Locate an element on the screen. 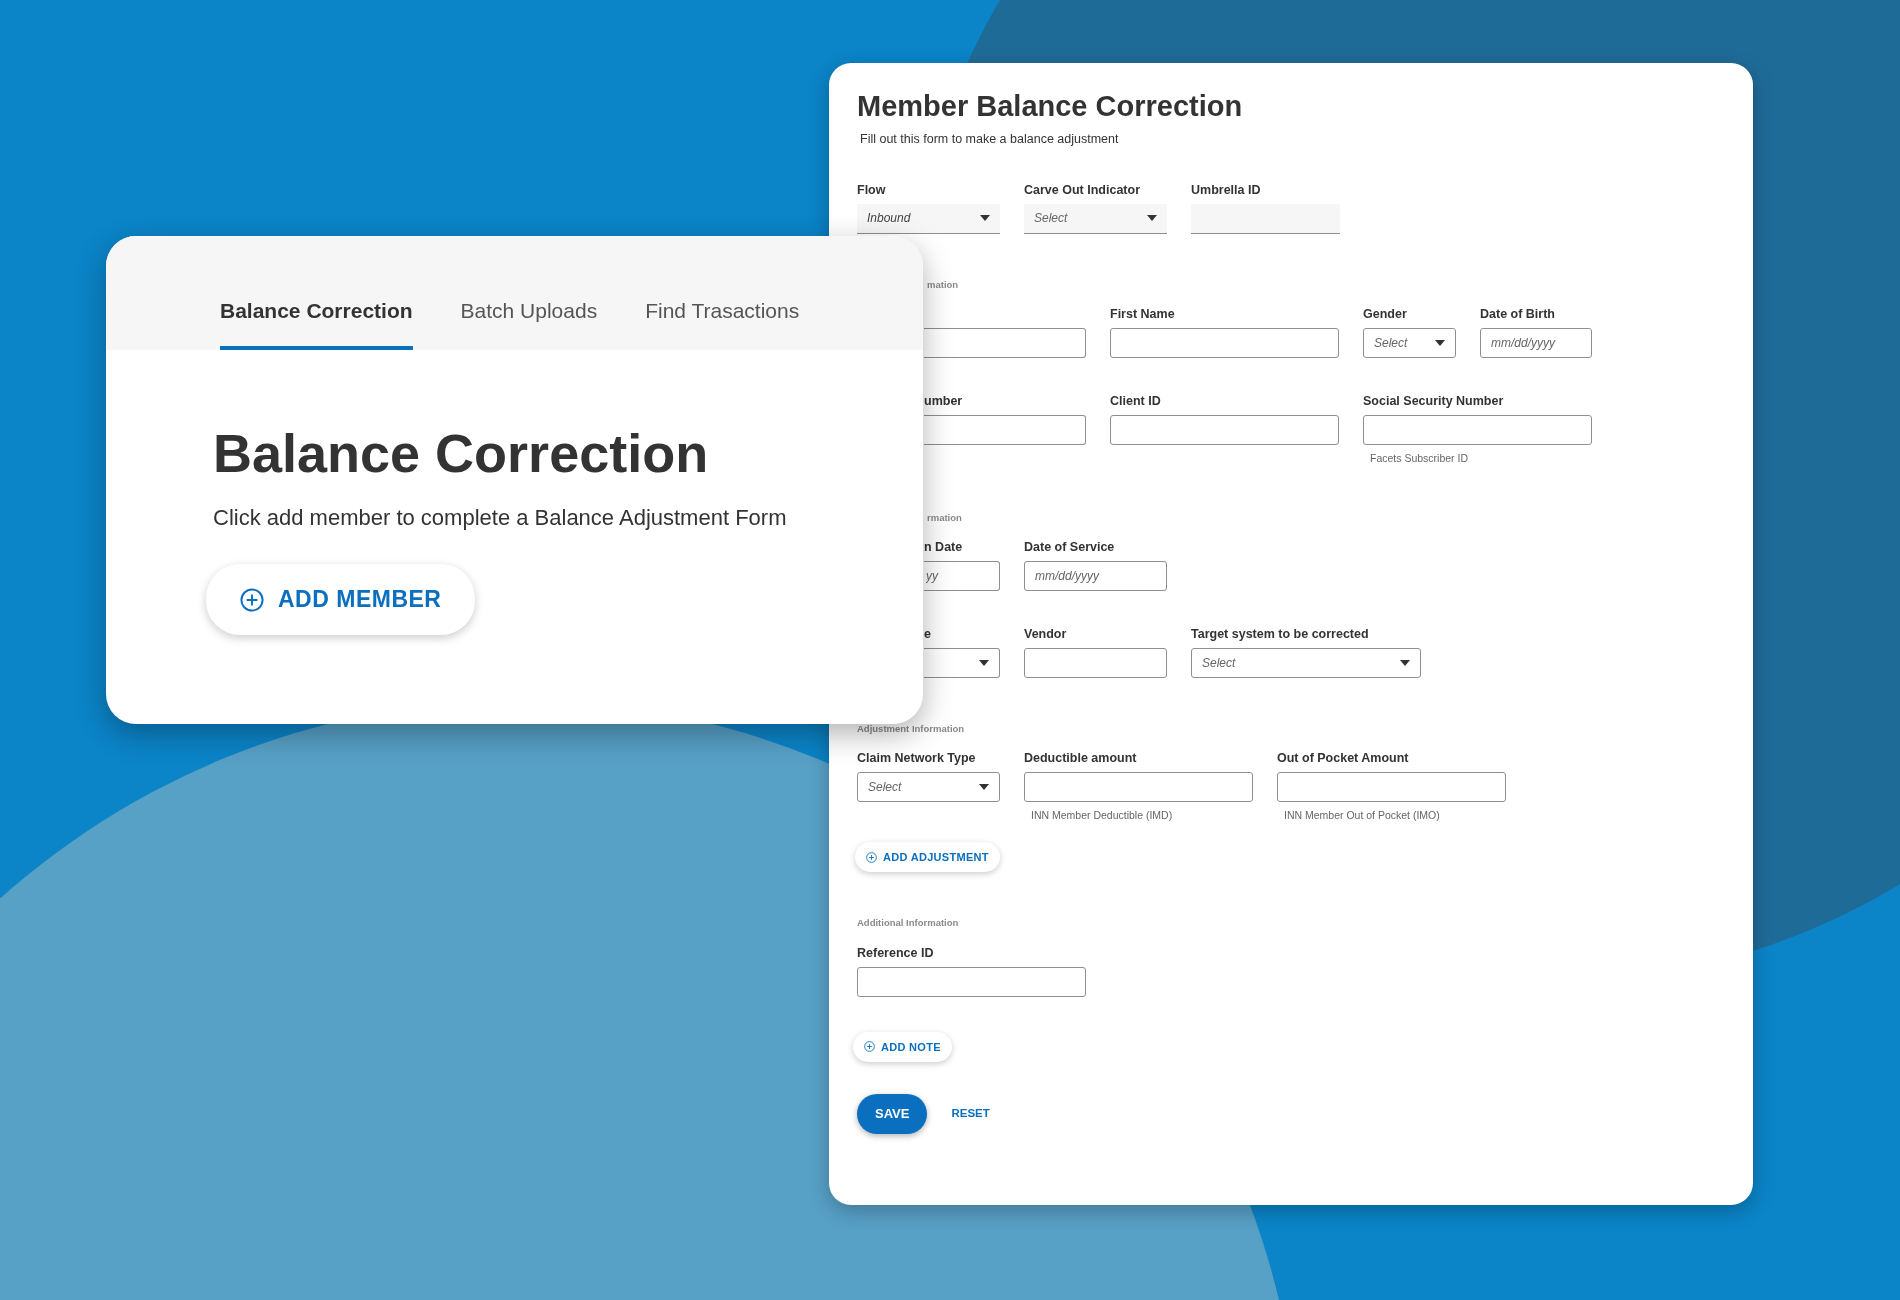 The height and width of the screenshot is (1300, 1900). tab: Balance Correction is located at coordinates (316, 322).